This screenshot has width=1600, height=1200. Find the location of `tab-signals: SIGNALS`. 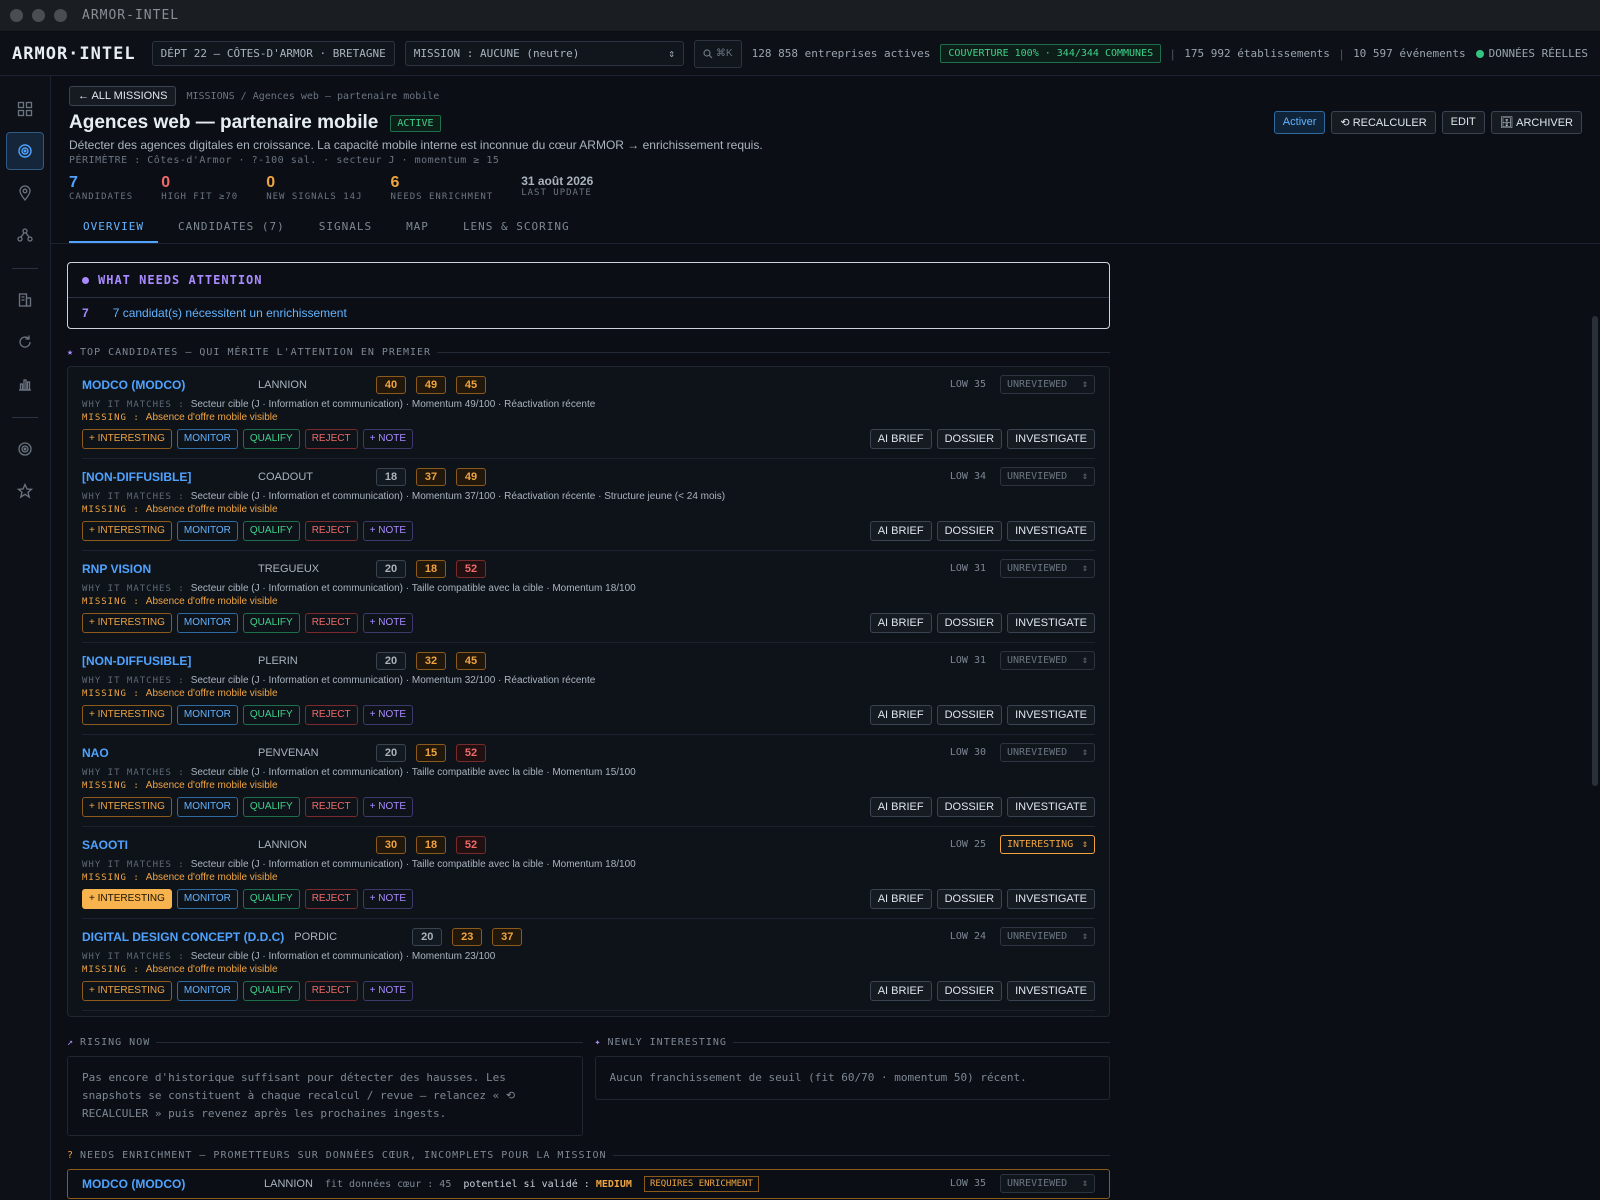

tab-signals: SIGNALS is located at coordinates (345, 227).